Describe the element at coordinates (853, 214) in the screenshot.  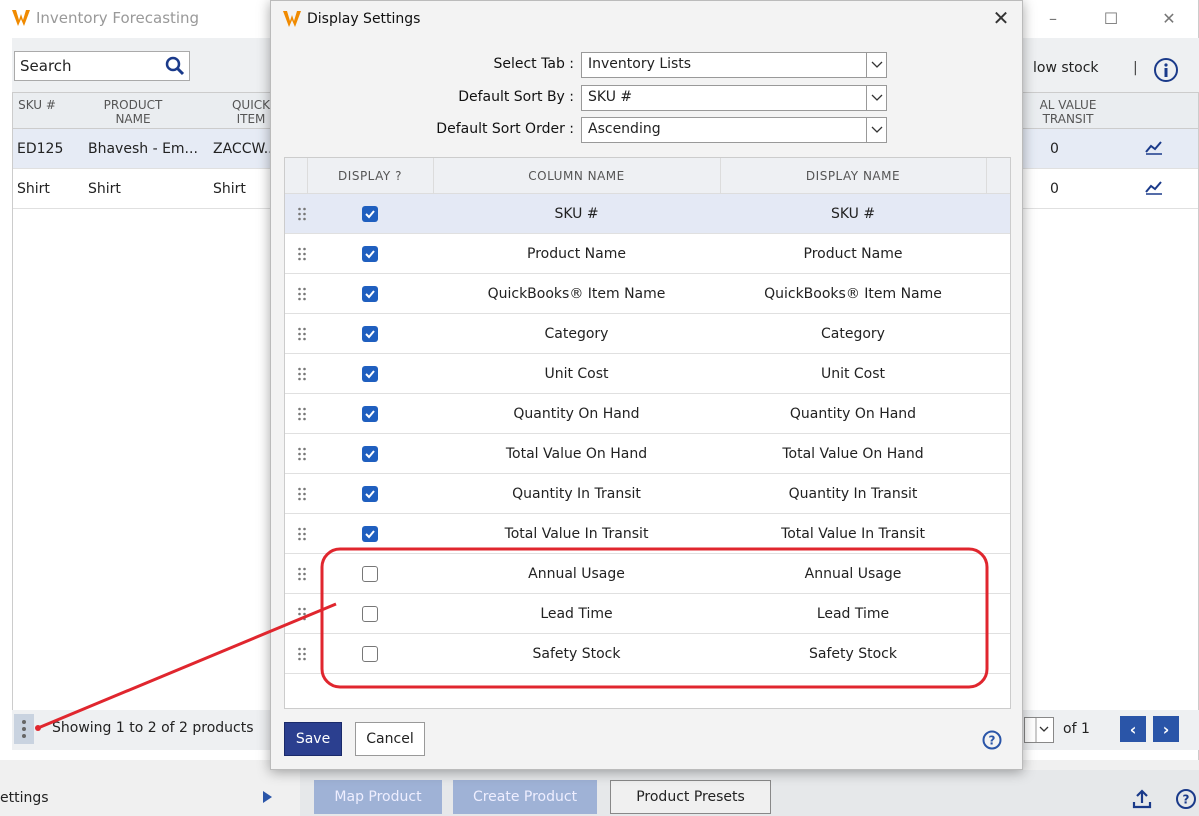
I see `display-name: SKU #` at that location.